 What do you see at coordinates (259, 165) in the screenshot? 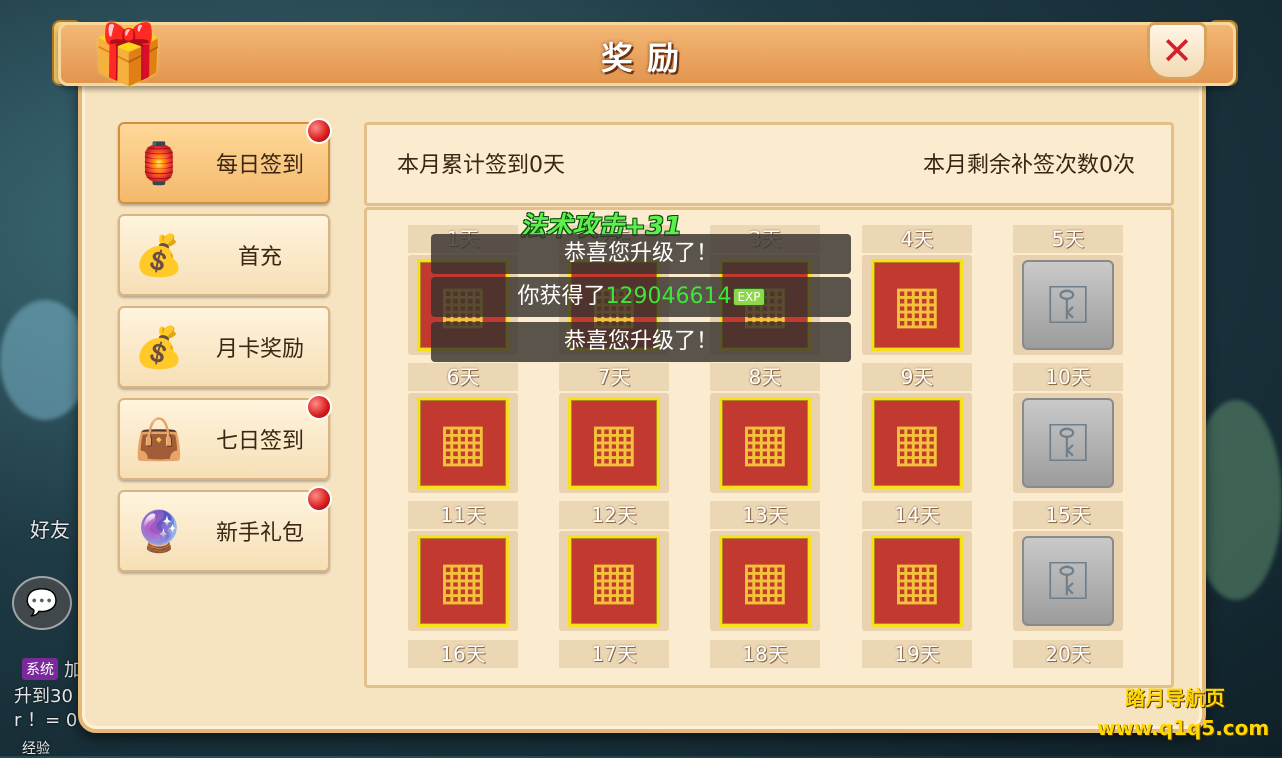
I see `sidebar-item-label: 每日签到` at bounding box center [259, 165].